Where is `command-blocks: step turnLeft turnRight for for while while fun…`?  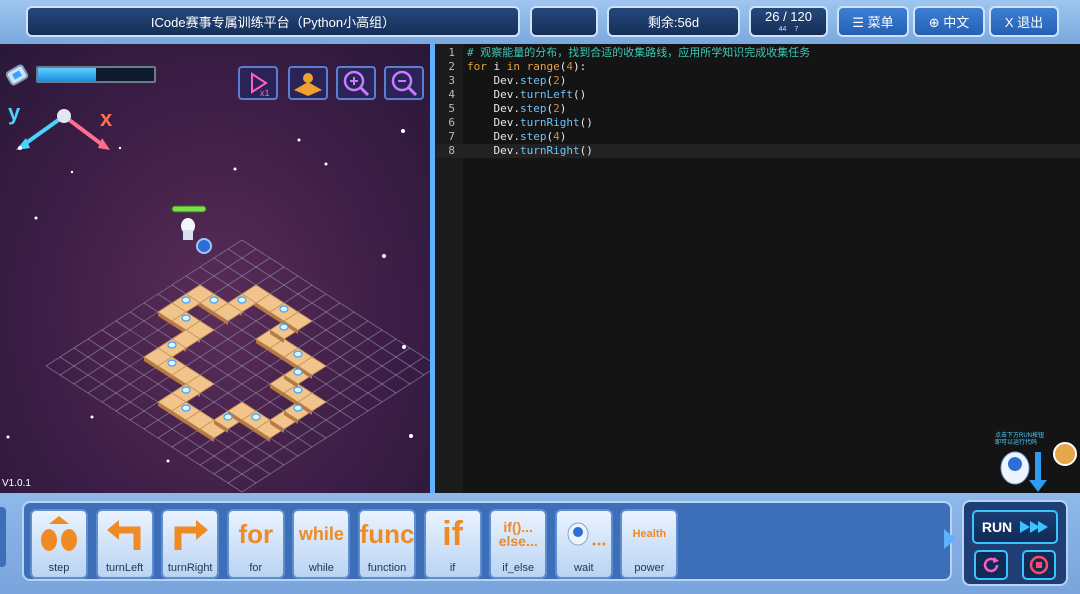 command-blocks: step turnLeft turnRight for for while while fun… is located at coordinates (487, 541).